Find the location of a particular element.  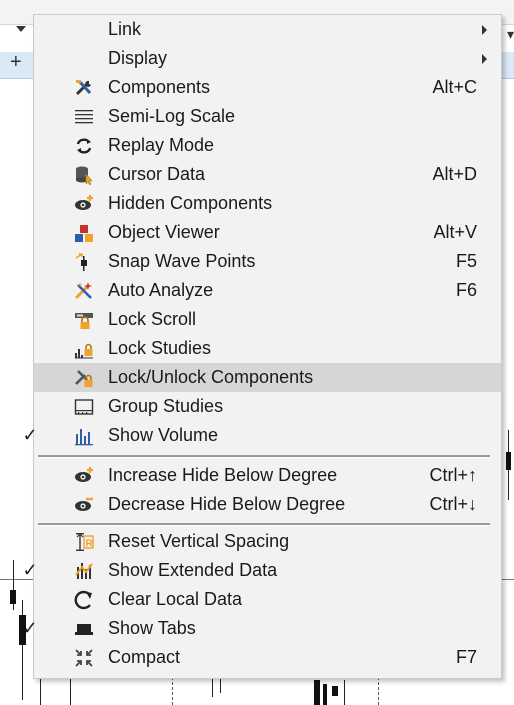

lock-scroll-icon is located at coordinates (84, 321).